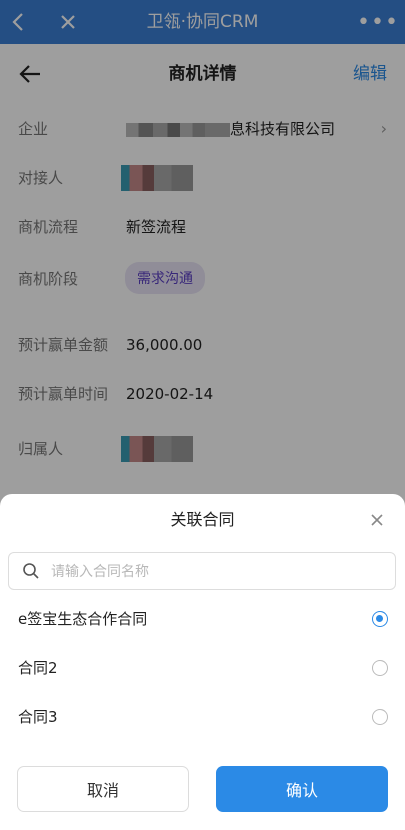 This screenshot has width=405, height=830. What do you see at coordinates (38, 668) in the screenshot?
I see `contract-option-label: 合同2` at bounding box center [38, 668].